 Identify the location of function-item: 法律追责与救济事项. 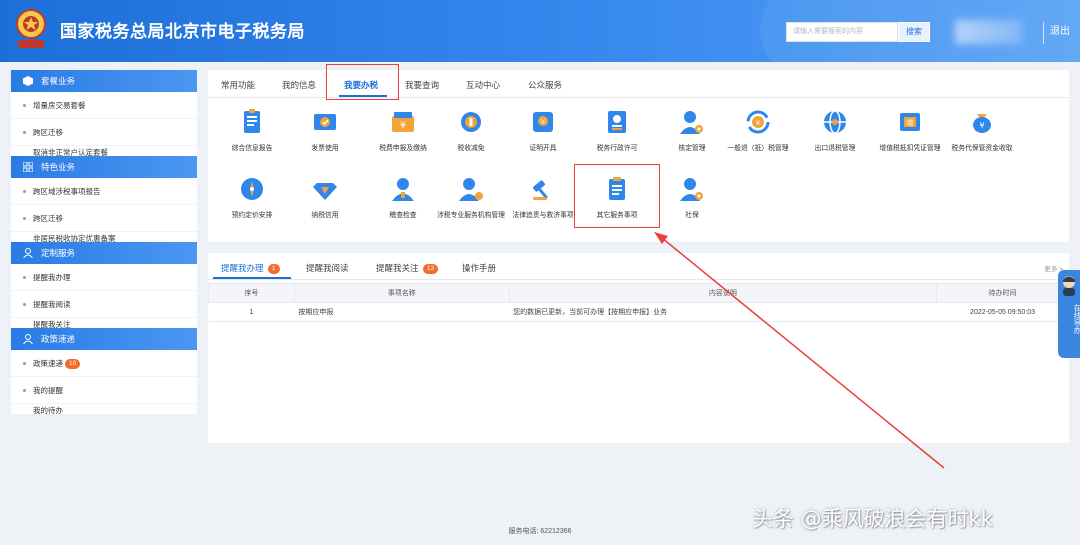
(543, 197).